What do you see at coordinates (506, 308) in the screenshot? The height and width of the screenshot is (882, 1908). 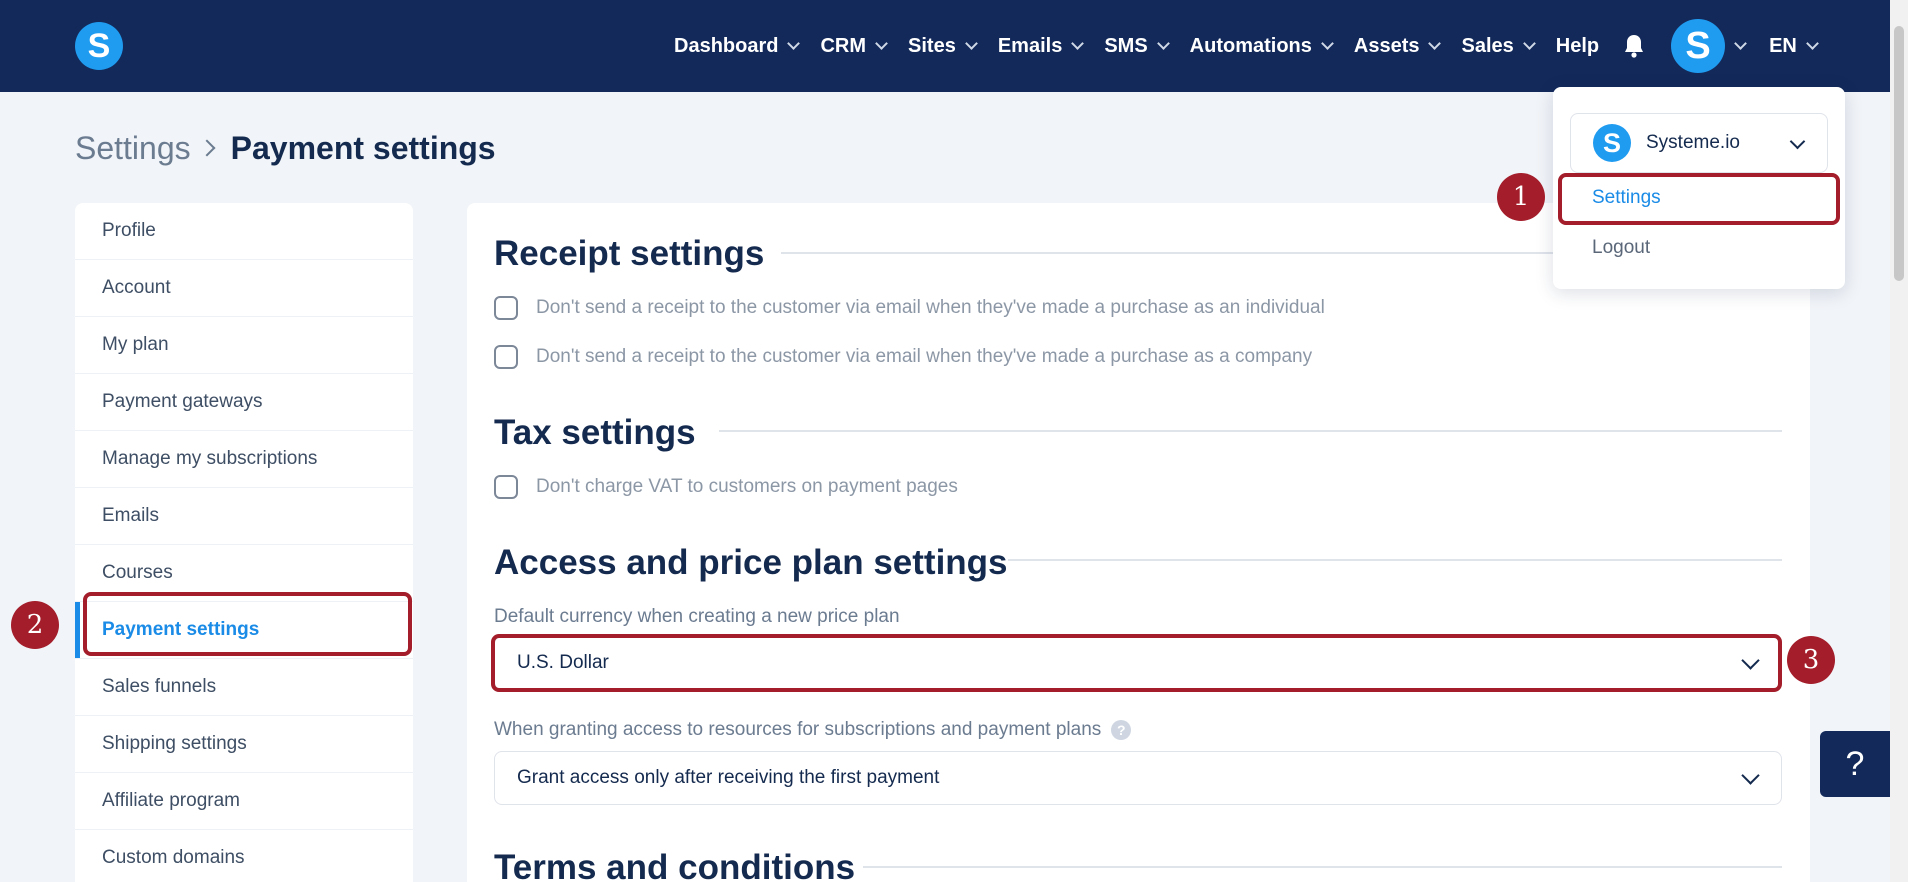 I see `receipt-individual-checkbox` at bounding box center [506, 308].